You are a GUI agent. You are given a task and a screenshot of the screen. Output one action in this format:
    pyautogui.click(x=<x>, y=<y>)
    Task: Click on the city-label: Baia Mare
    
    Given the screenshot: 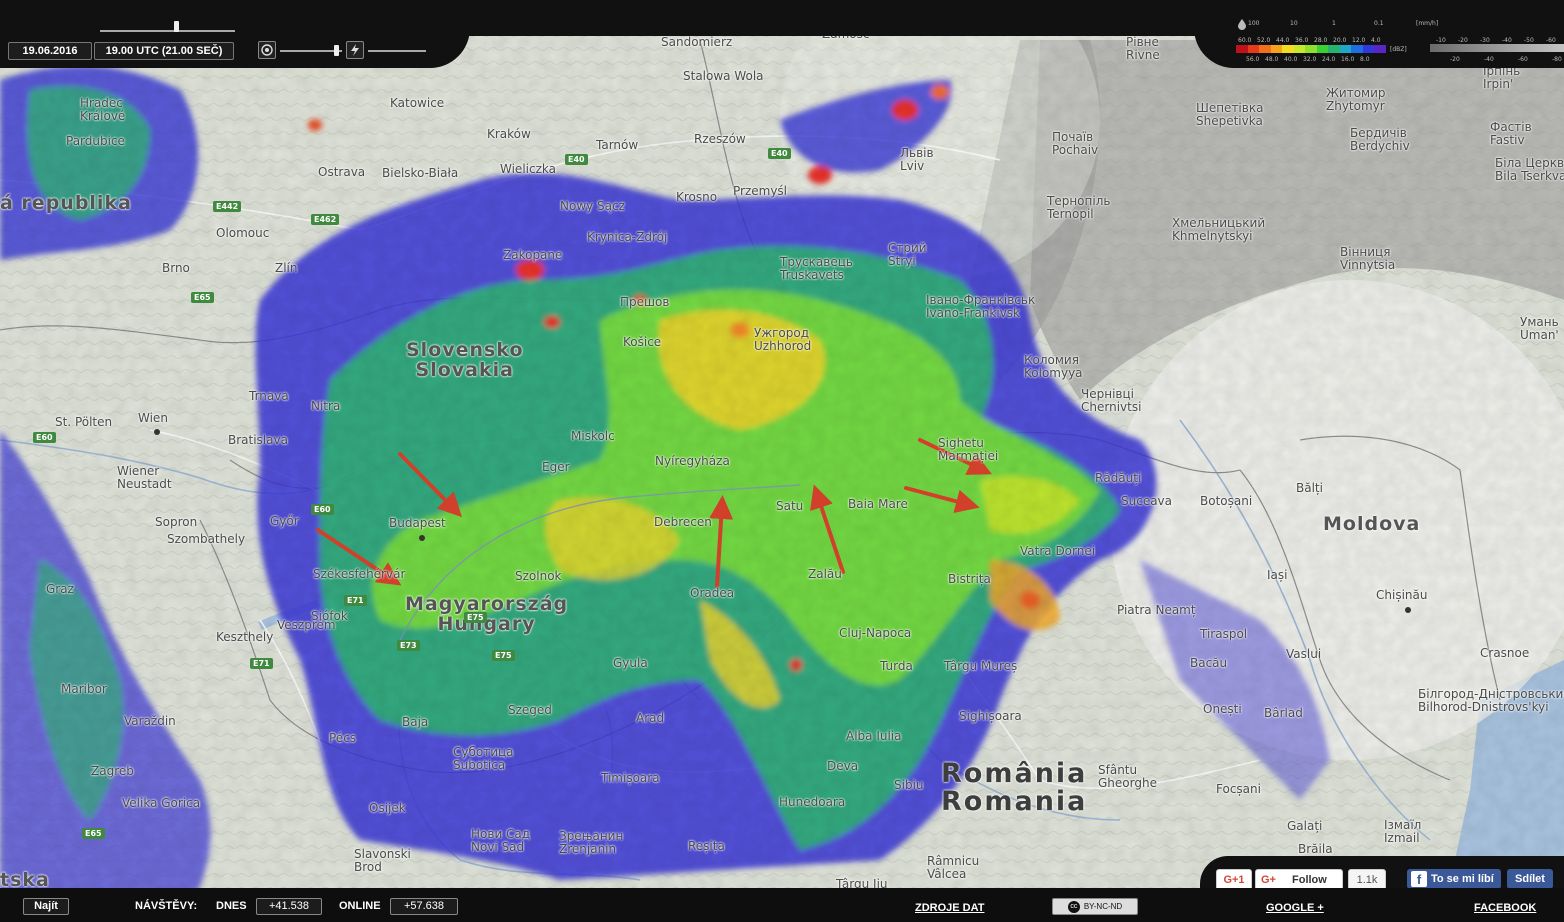 What is the action you would take?
    pyautogui.click(x=878, y=504)
    